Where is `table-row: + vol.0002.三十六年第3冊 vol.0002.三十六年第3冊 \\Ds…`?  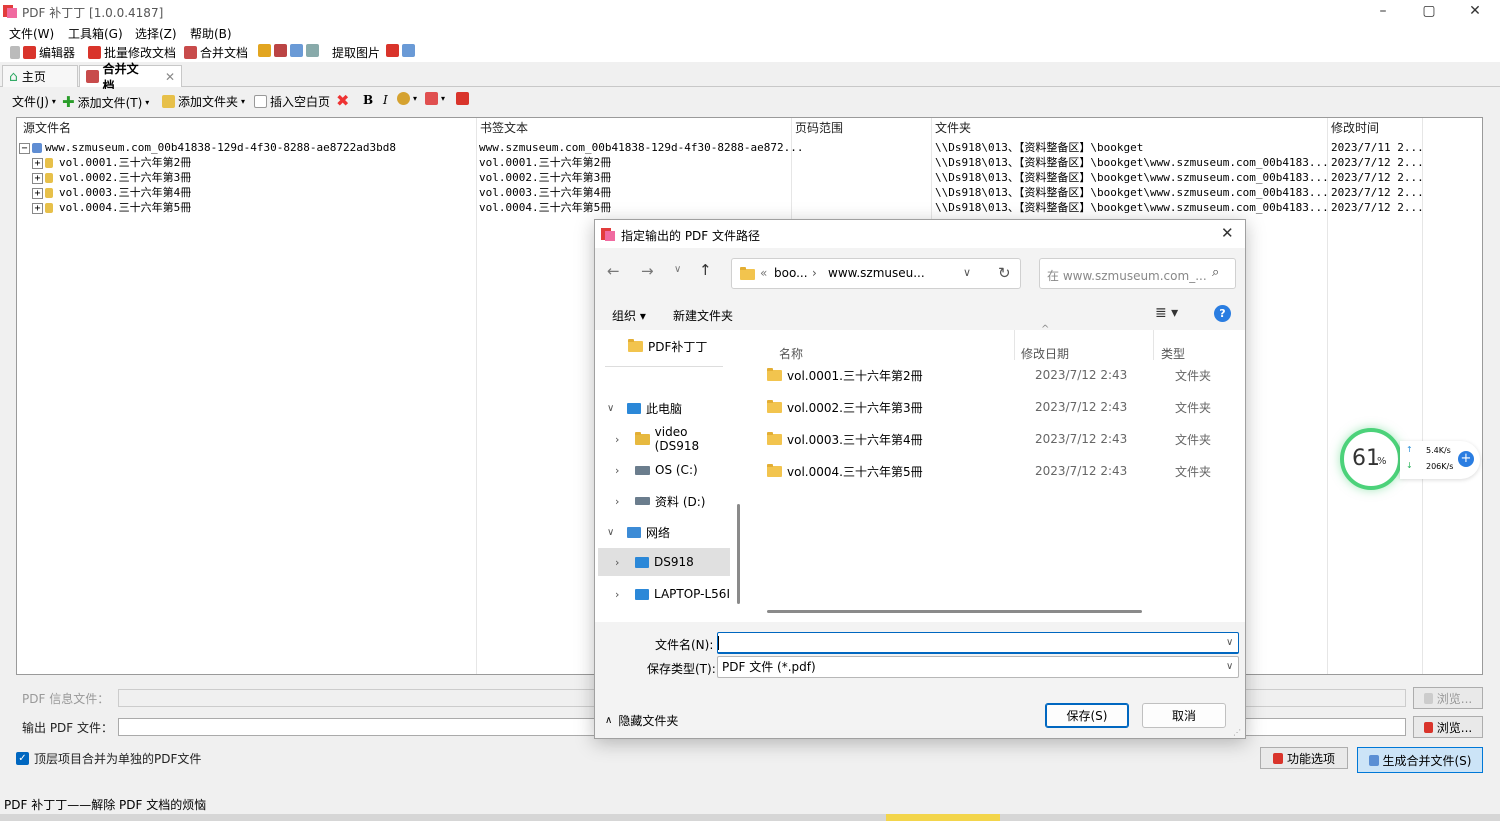
table-row: + vol.0002.三十六年第3冊 vol.0002.三十六年第3冊 \\Ds… is located at coordinates (749, 177).